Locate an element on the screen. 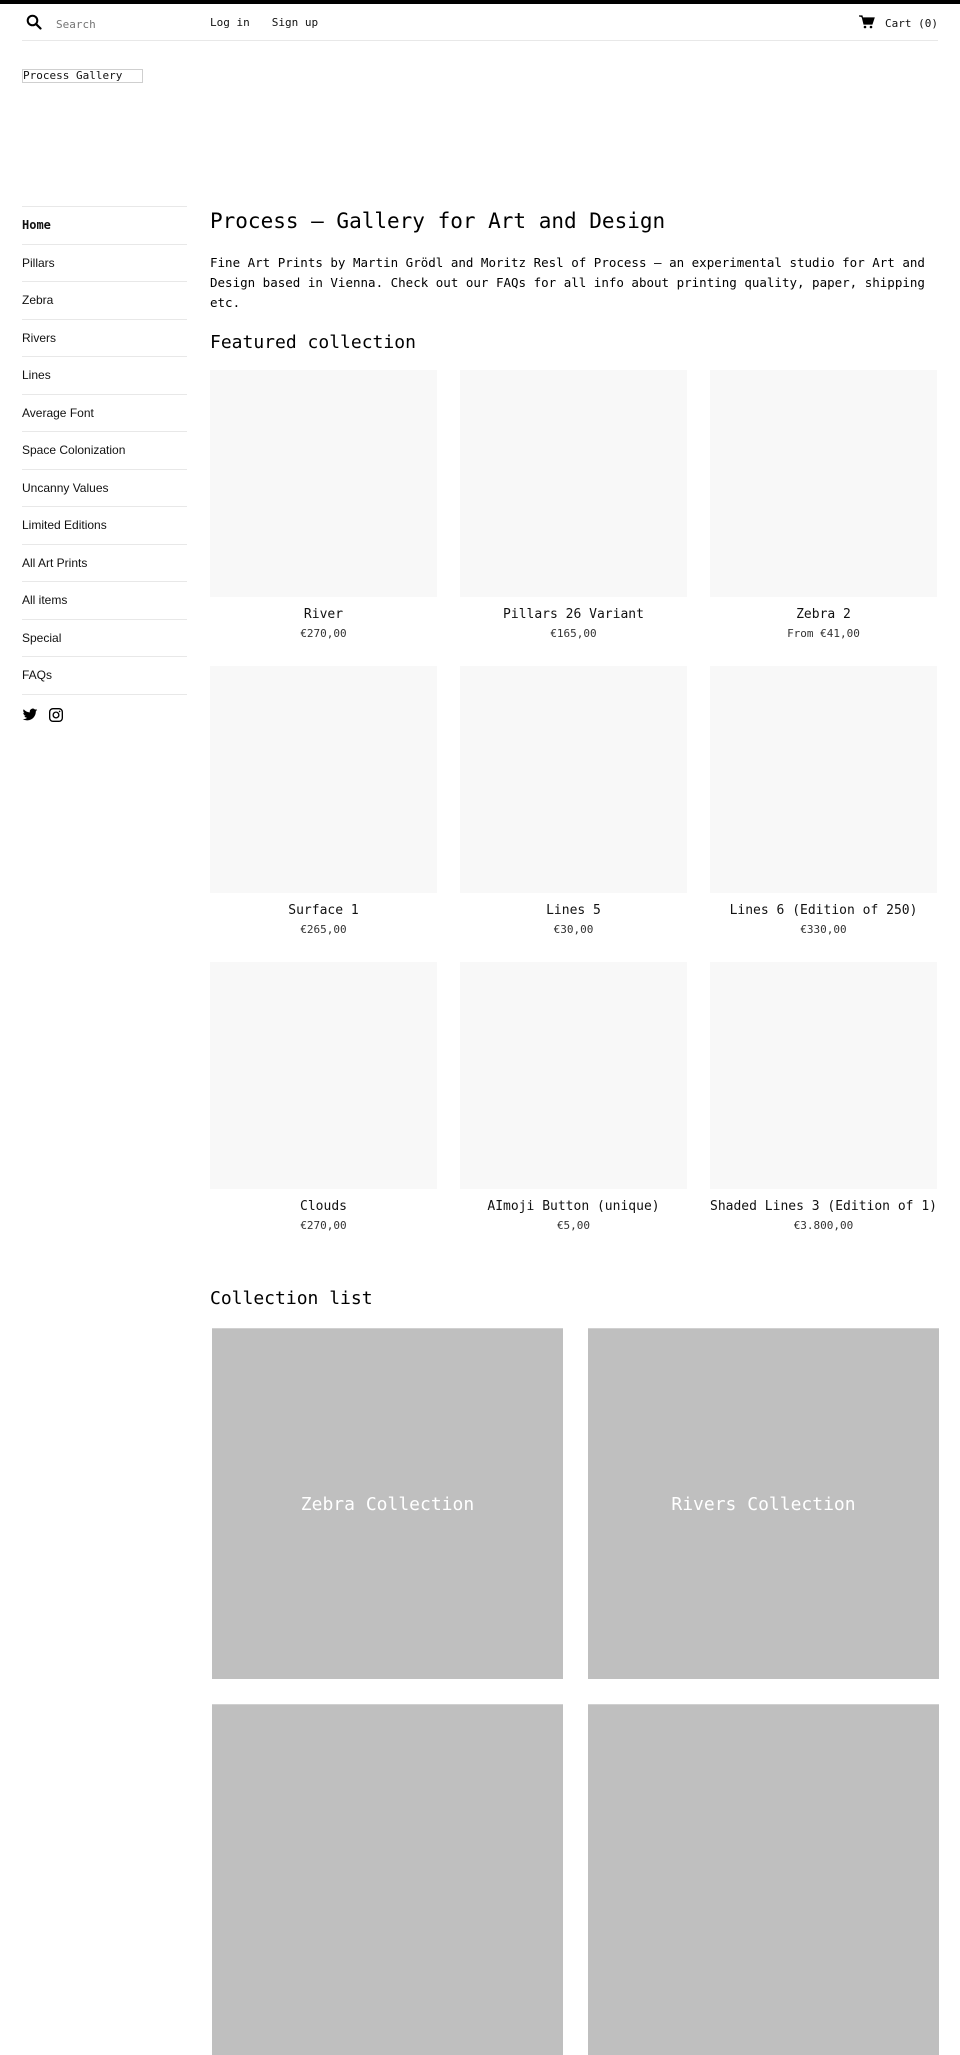  cart-label: Cart (0) is located at coordinates (911, 23).